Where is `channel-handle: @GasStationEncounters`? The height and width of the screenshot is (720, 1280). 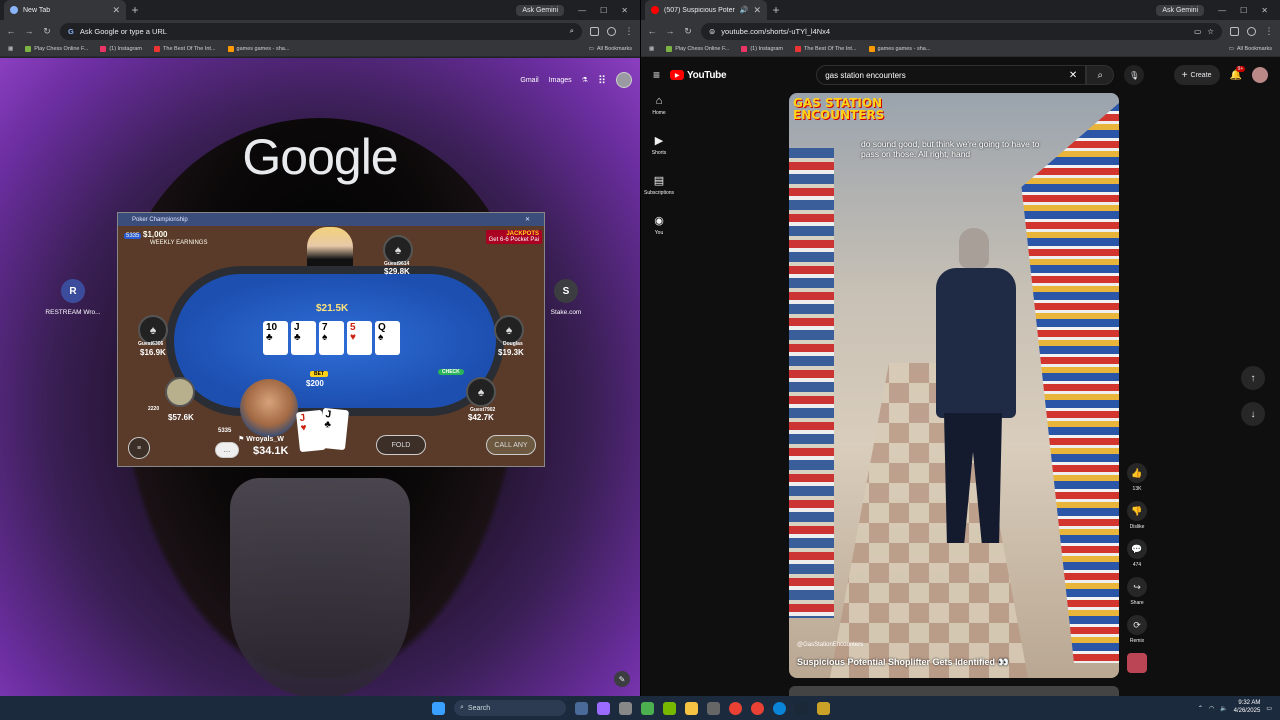
channel-handle: @GasStationEncounters is located at coordinates (830, 645).